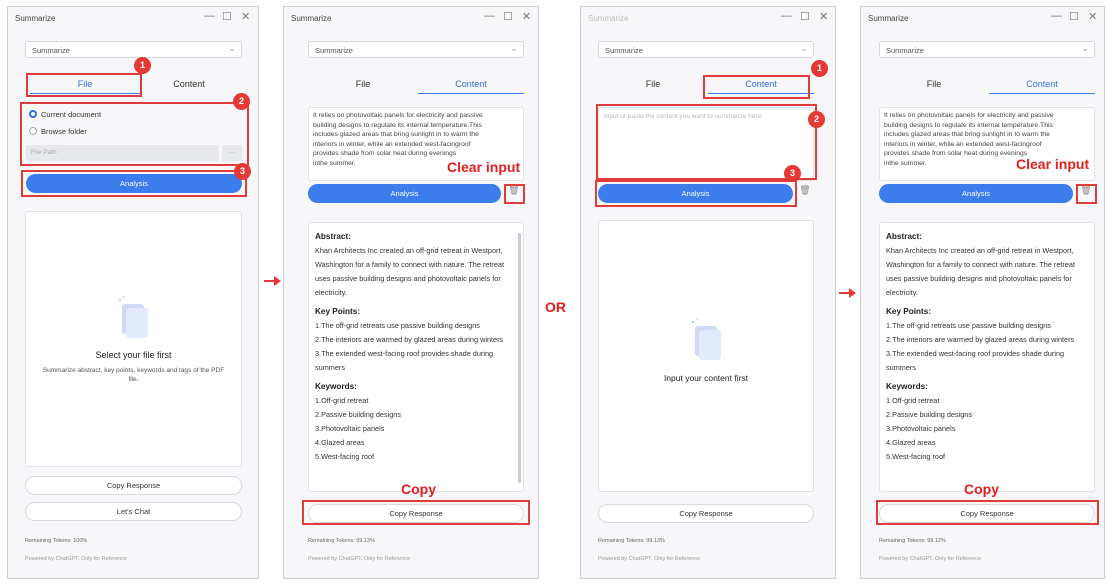 The height and width of the screenshot is (585, 1108). What do you see at coordinates (706, 142) in the screenshot?
I see `highlight-content-input` at bounding box center [706, 142].